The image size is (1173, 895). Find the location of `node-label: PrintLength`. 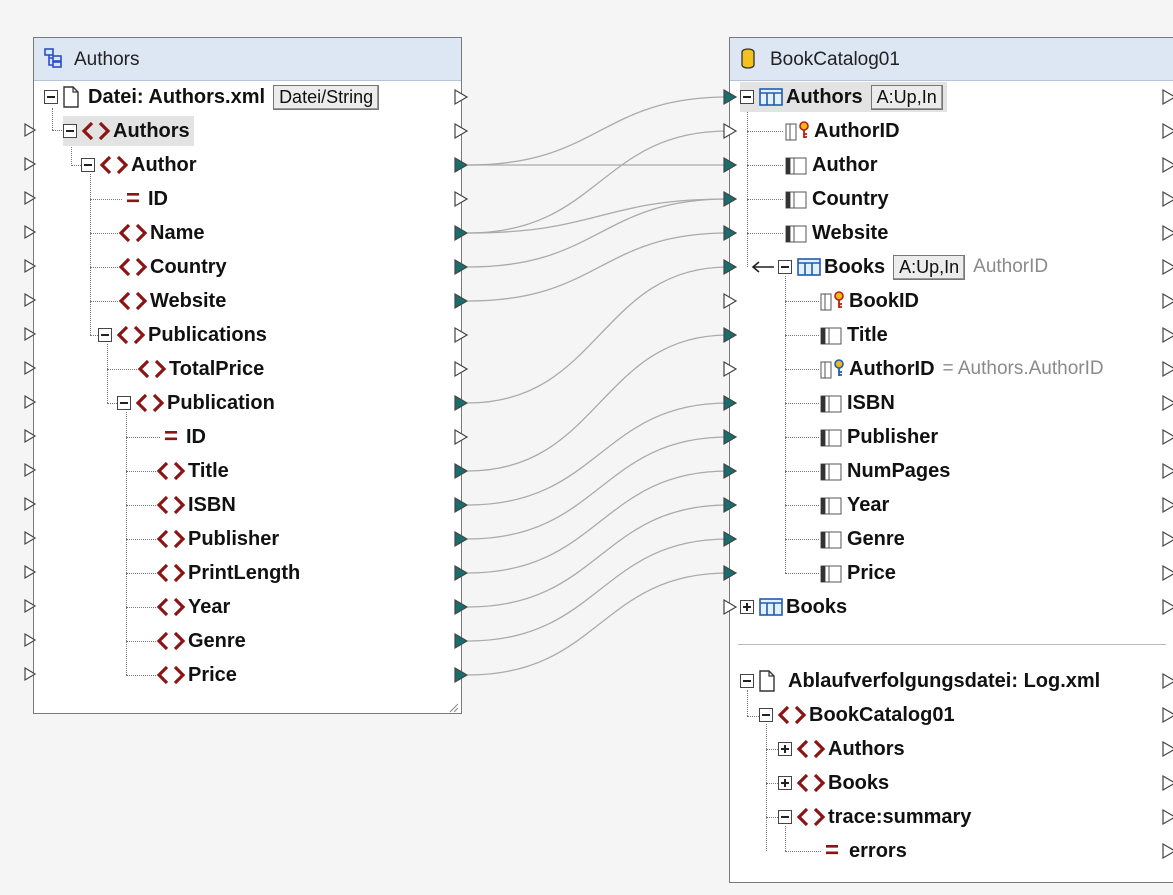

node-label: PrintLength is located at coordinates (244, 572).